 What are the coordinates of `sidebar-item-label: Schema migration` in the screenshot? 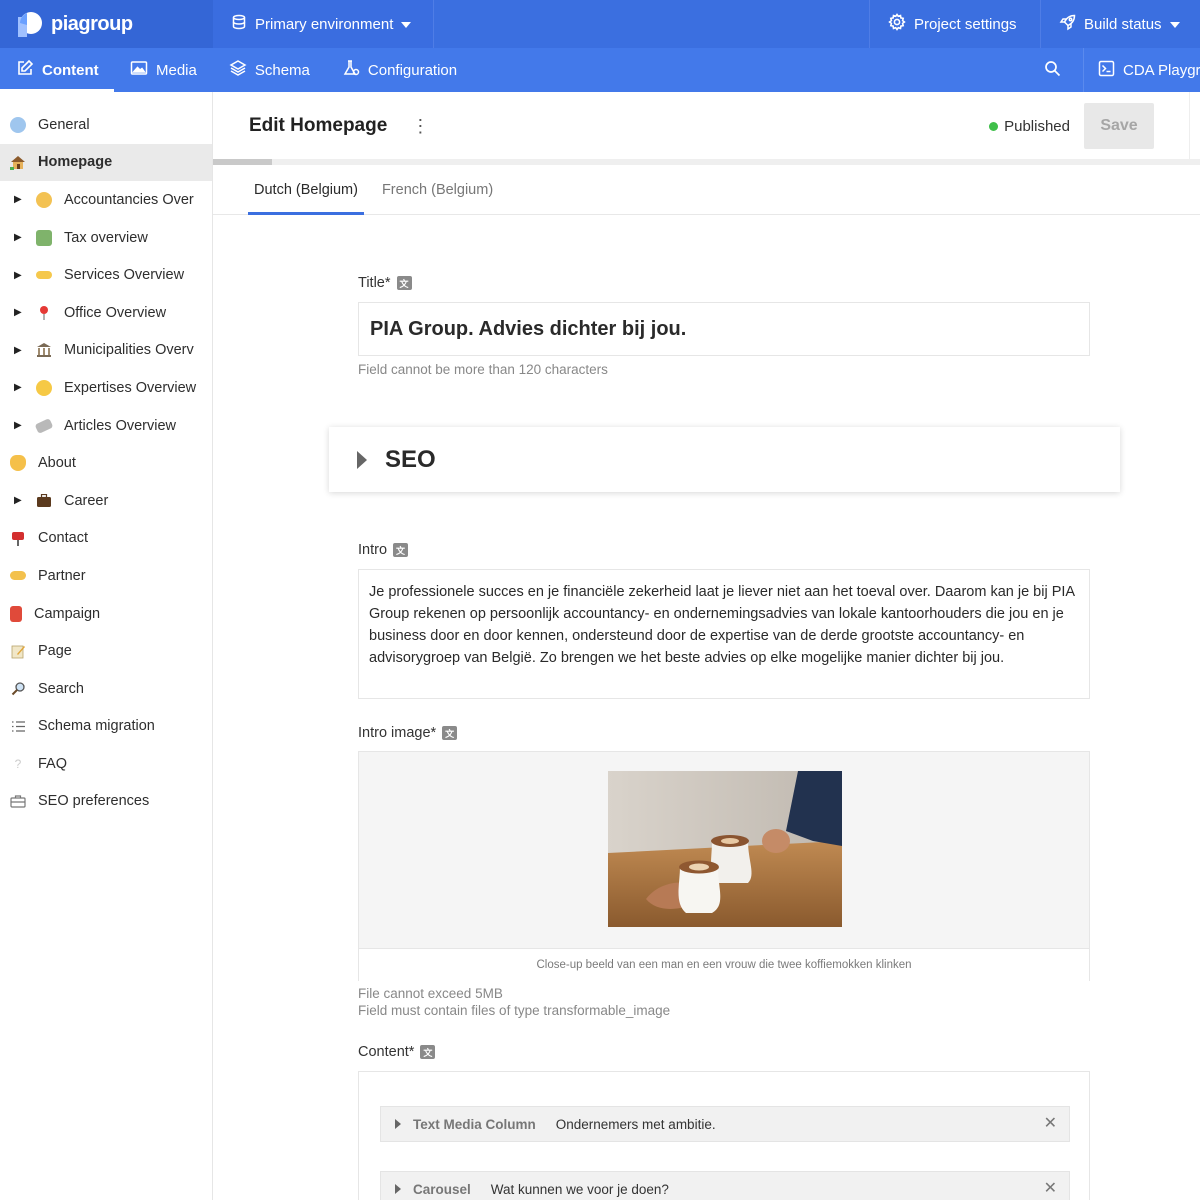 It's located at (96, 726).